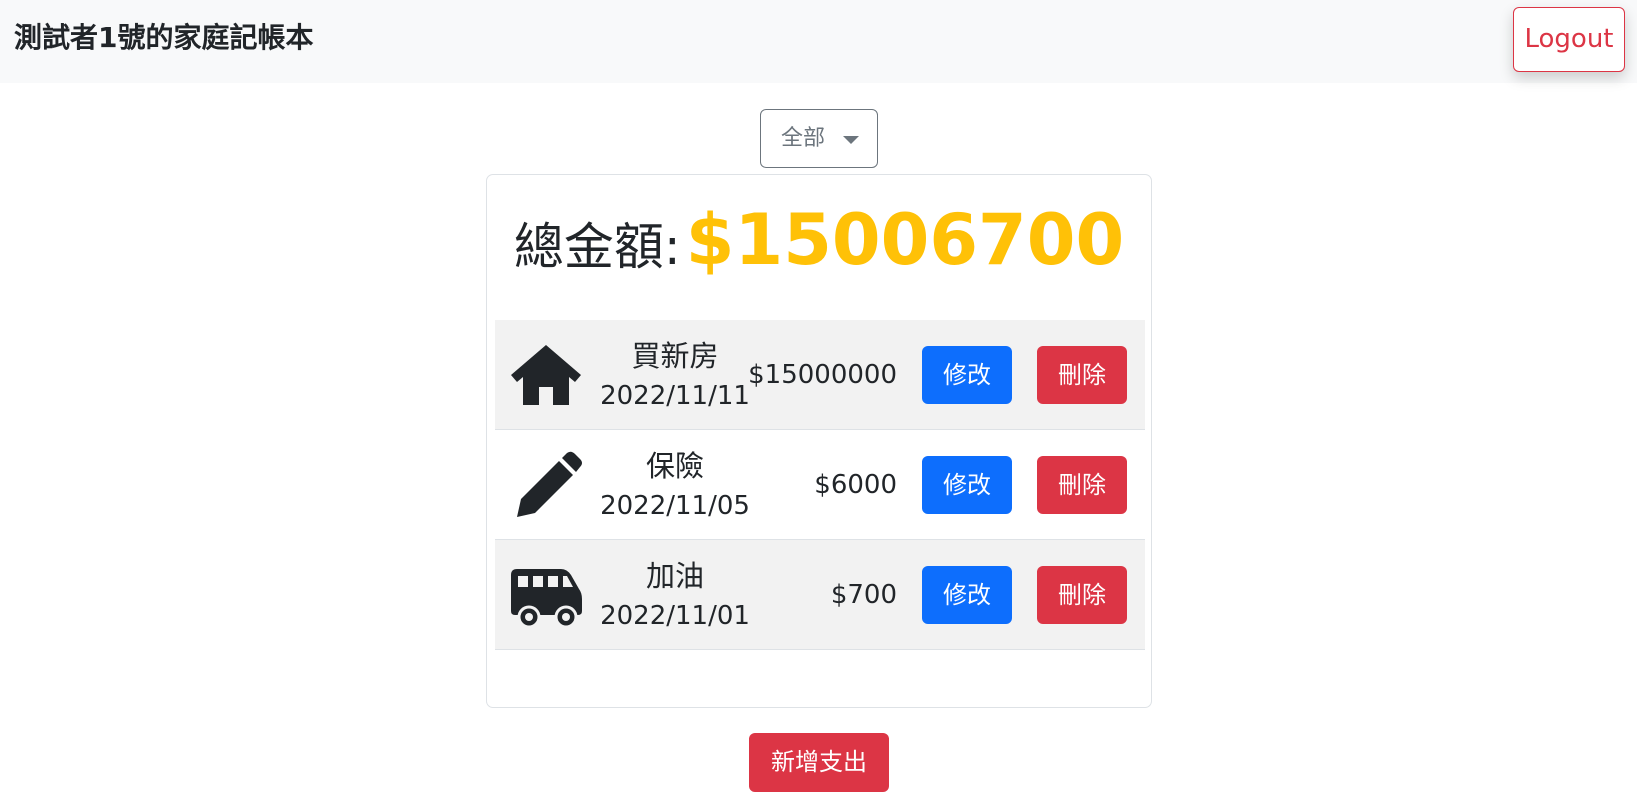 Image resolution: width=1637 pixels, height=804 pixels. What do you see at coordinates (674, 466) in the screenshot?
I see `expense-name: 保險` at bounding box center [674, 466].